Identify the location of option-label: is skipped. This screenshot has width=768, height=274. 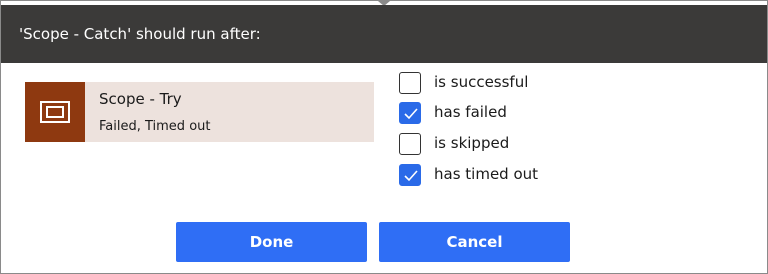
(472, 143).